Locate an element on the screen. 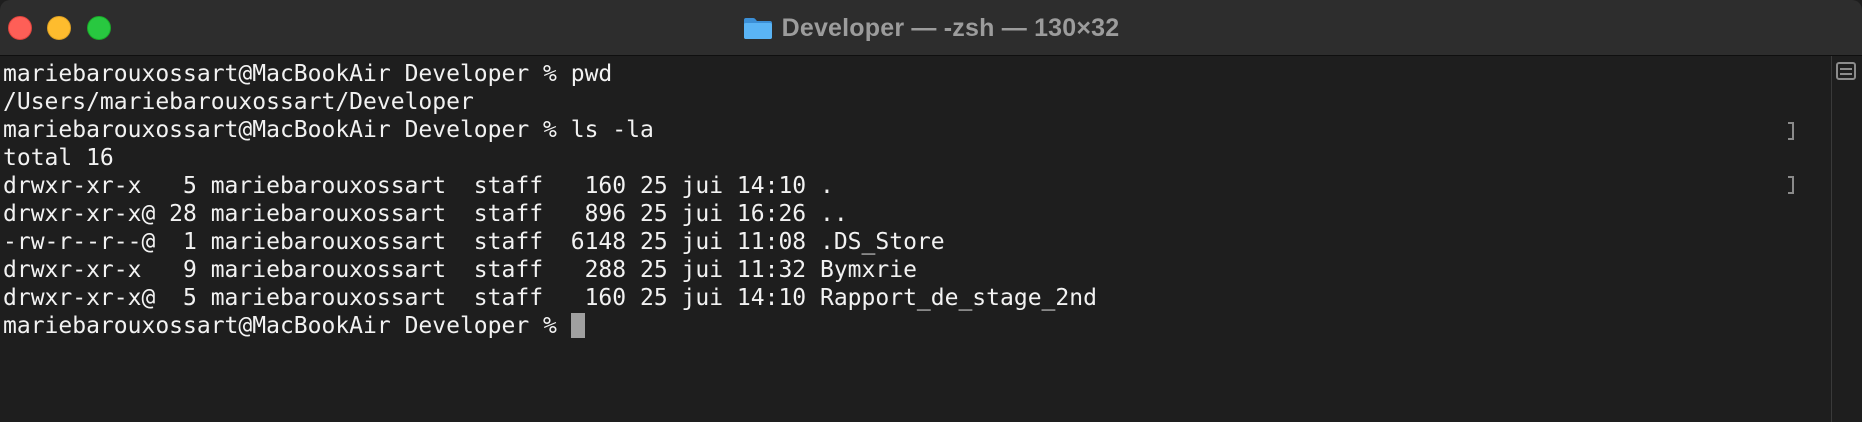  scroll-gutter is located at coordinates (1846, 239).